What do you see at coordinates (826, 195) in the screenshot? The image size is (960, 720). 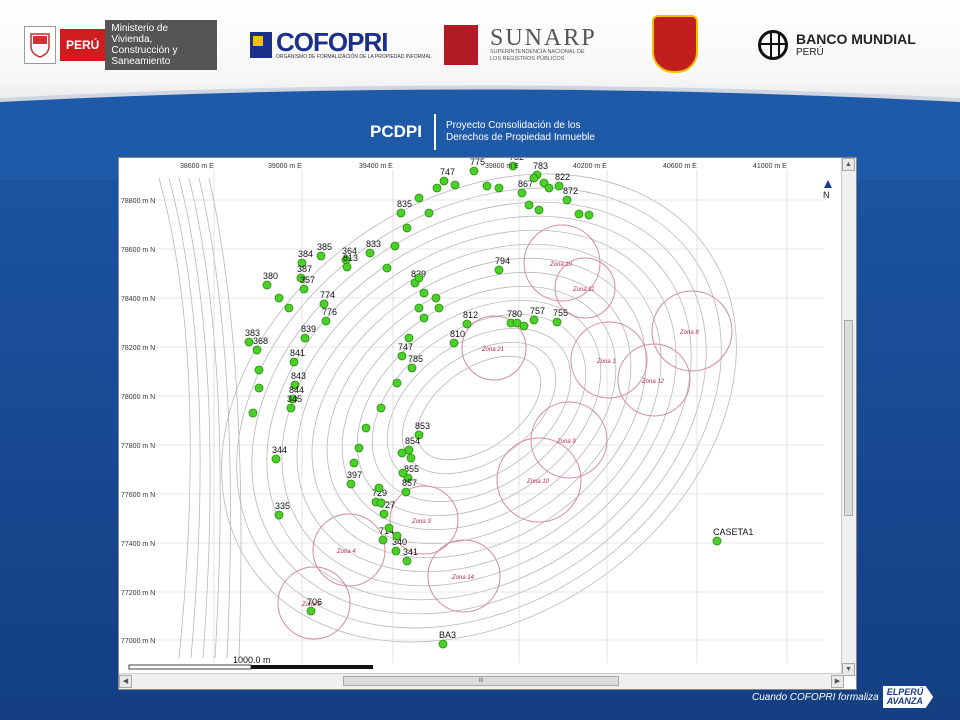 I see `north-label: N` at bounding box center [826, 195].